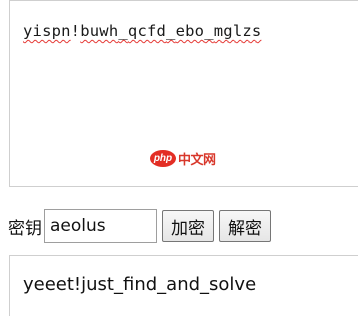 The height and width of the screenshot is (316, 358). I want to click on misspelled-word: yispn, so click(47, 31).